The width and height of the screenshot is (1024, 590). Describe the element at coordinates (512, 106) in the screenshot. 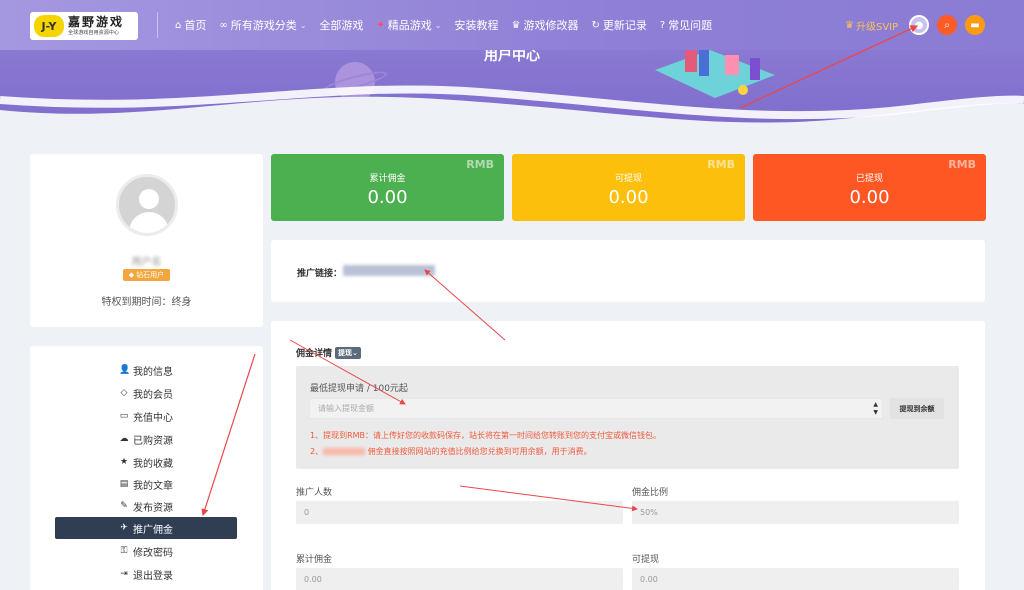

I see `banner-wave` at that location.